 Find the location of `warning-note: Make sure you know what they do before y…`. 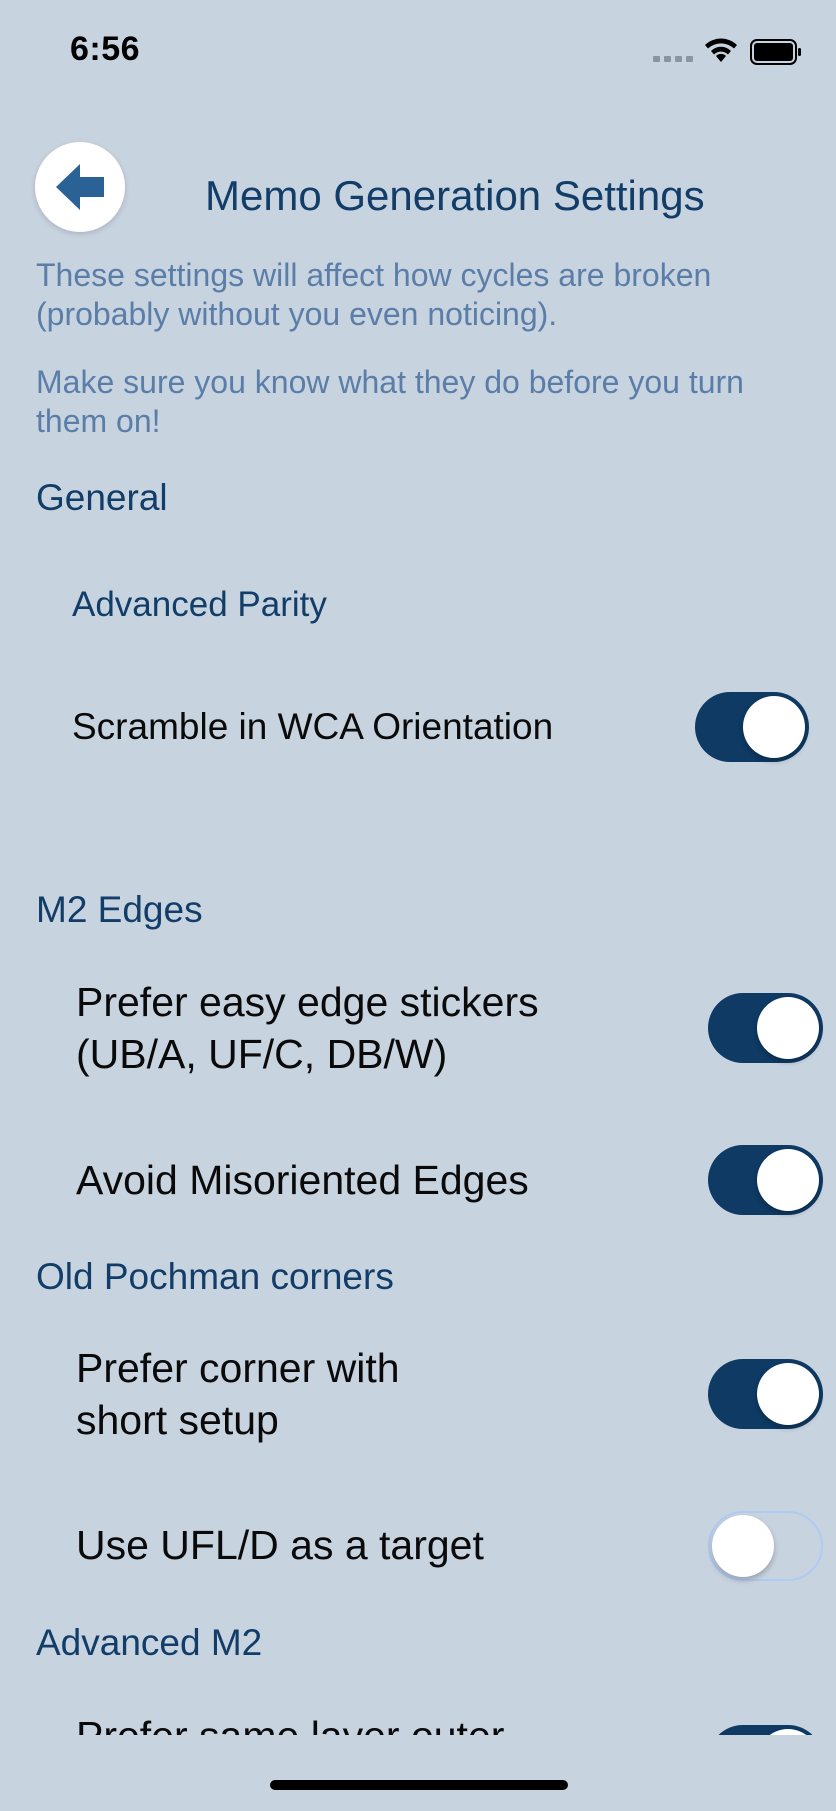

warning-note: Make sure you know what they do before y… is located at coordinates (390, 401).